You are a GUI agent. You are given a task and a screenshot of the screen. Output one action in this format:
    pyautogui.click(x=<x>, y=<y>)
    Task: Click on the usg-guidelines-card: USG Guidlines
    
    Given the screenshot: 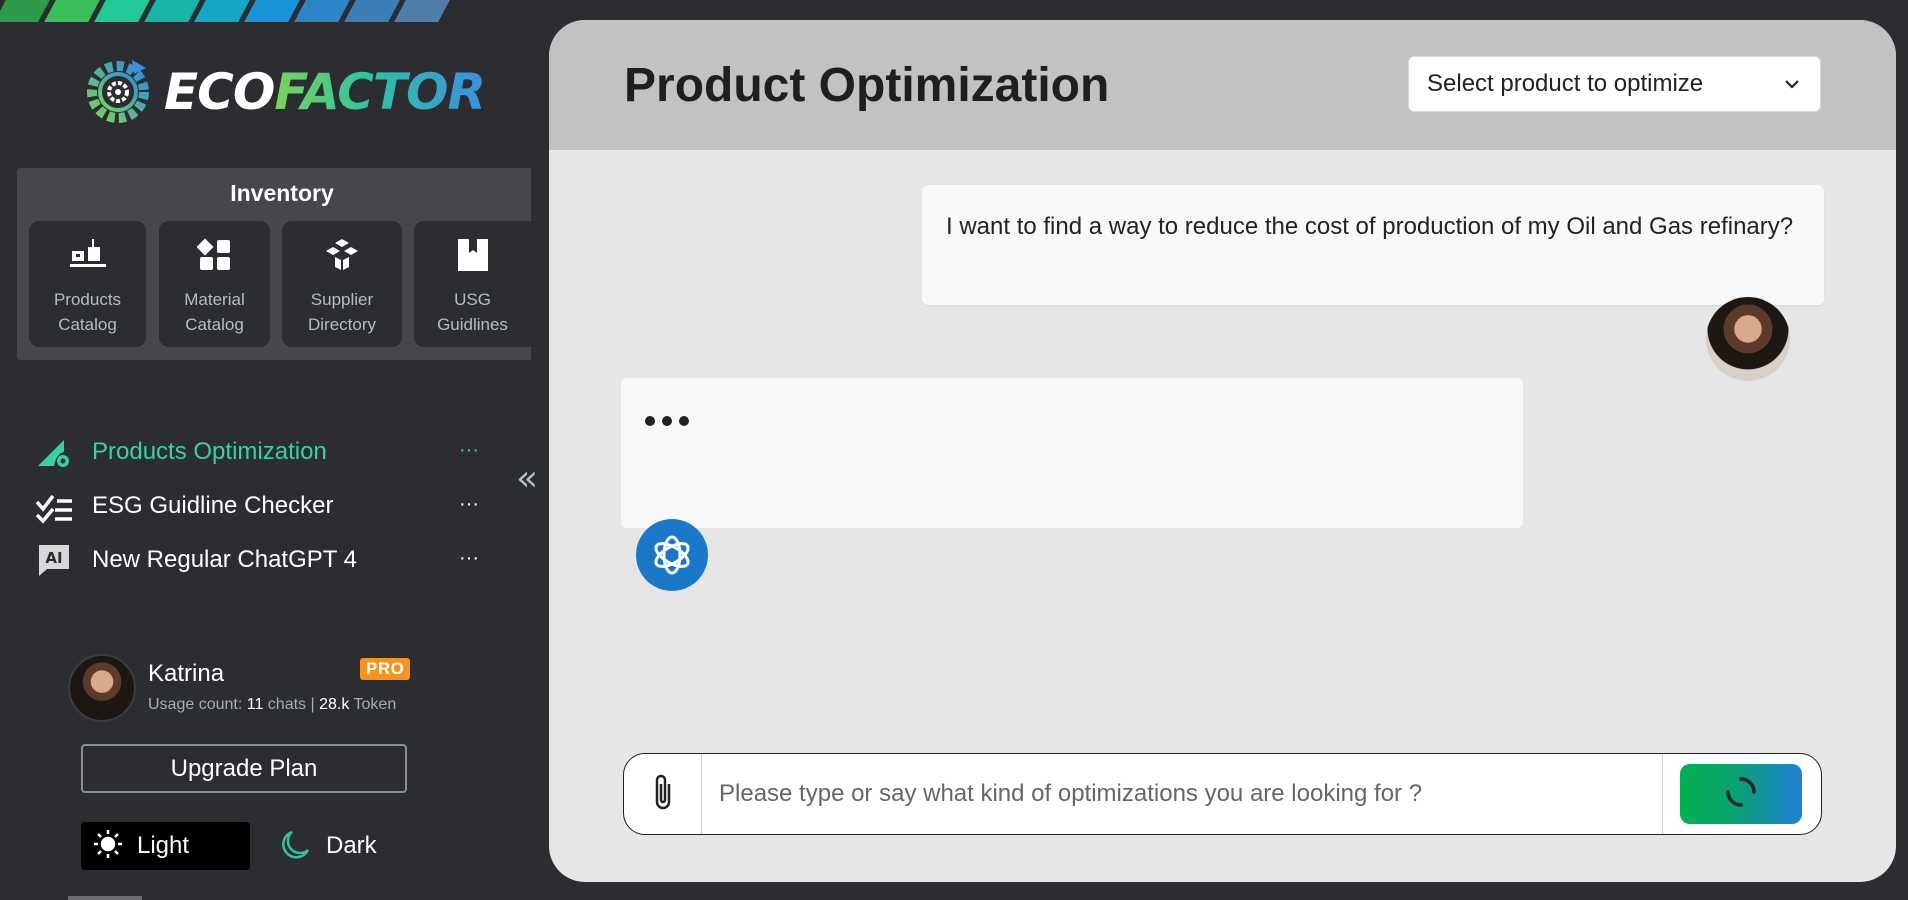 What is the action you would take?
    pyautogui.click(x=472, y=284)
    